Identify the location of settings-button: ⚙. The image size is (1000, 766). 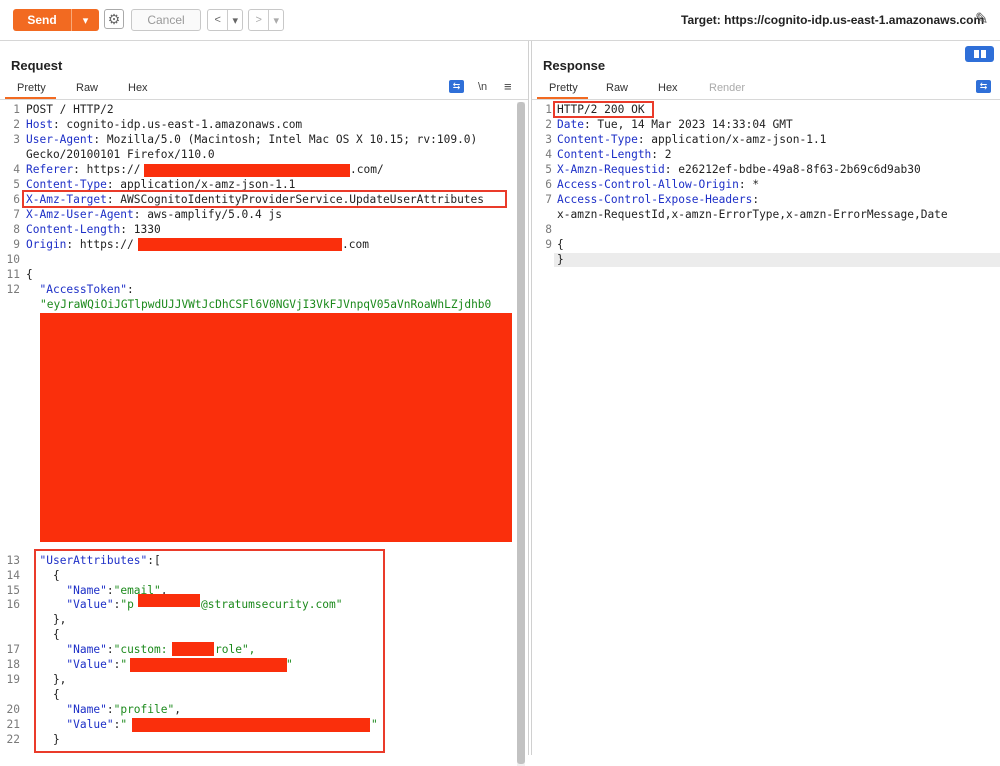
(114, 19).